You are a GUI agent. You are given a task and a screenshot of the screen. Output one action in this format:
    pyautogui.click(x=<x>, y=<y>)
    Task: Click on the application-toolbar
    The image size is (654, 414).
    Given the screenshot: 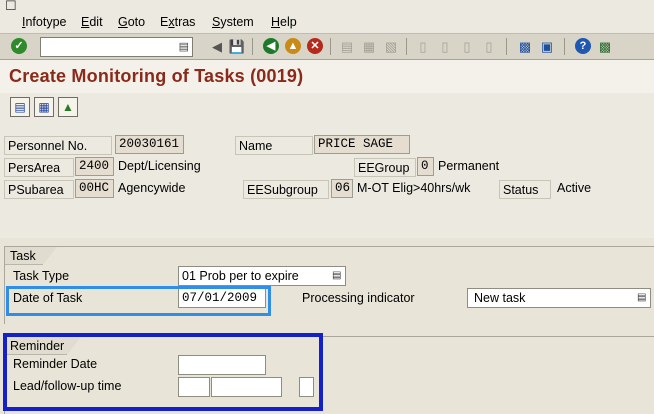 What is the action you would take?
    pyautogui.click(x=327, y=107)
    